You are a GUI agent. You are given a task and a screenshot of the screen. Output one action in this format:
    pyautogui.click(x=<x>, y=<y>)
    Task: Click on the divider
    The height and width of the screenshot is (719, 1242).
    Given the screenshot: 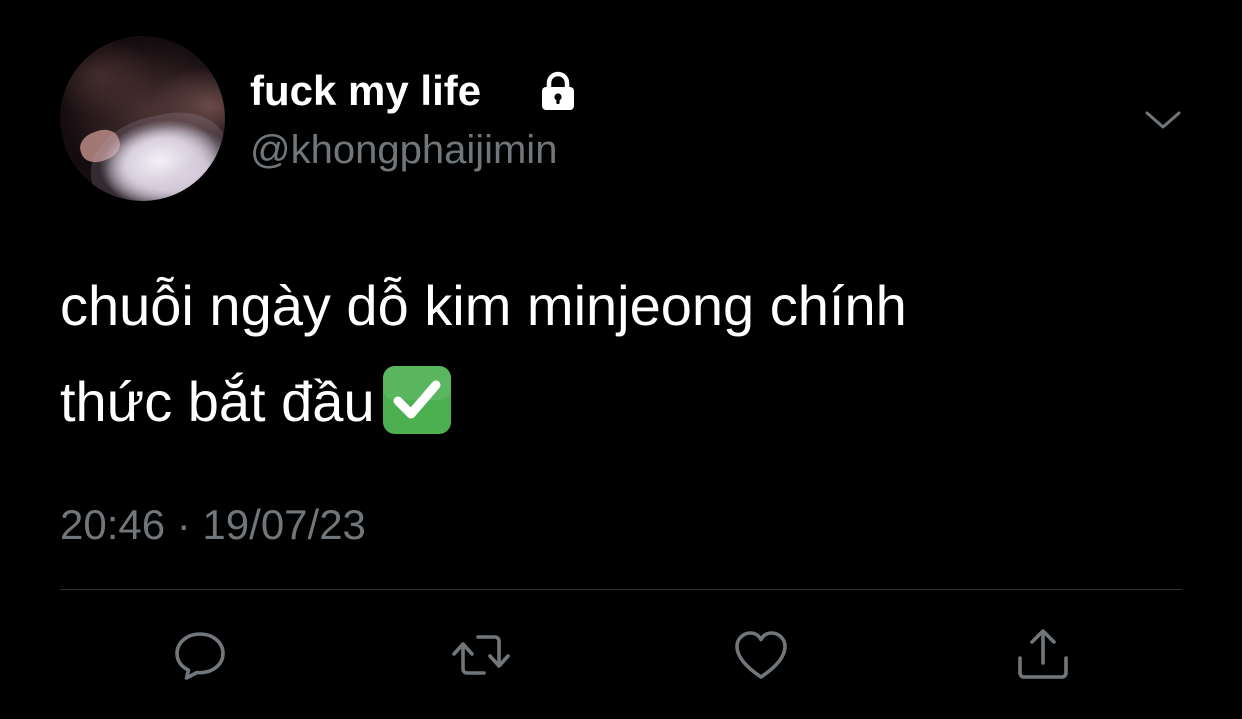 What is the action you would take?
    pyautogui.click(x=621, y=589)
    